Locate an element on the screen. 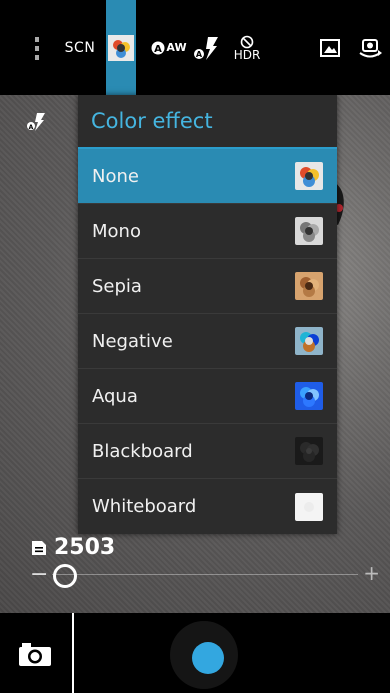  white-balance-icon: A is located at coordinates (158, 48).